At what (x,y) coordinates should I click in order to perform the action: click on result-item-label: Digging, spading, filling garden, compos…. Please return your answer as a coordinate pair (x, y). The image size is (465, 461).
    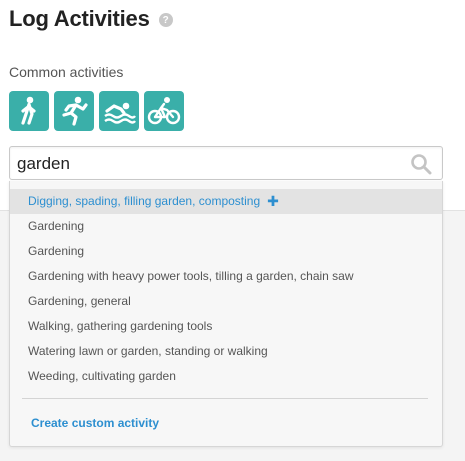
    Looking at the image, I should click on (144, 201).